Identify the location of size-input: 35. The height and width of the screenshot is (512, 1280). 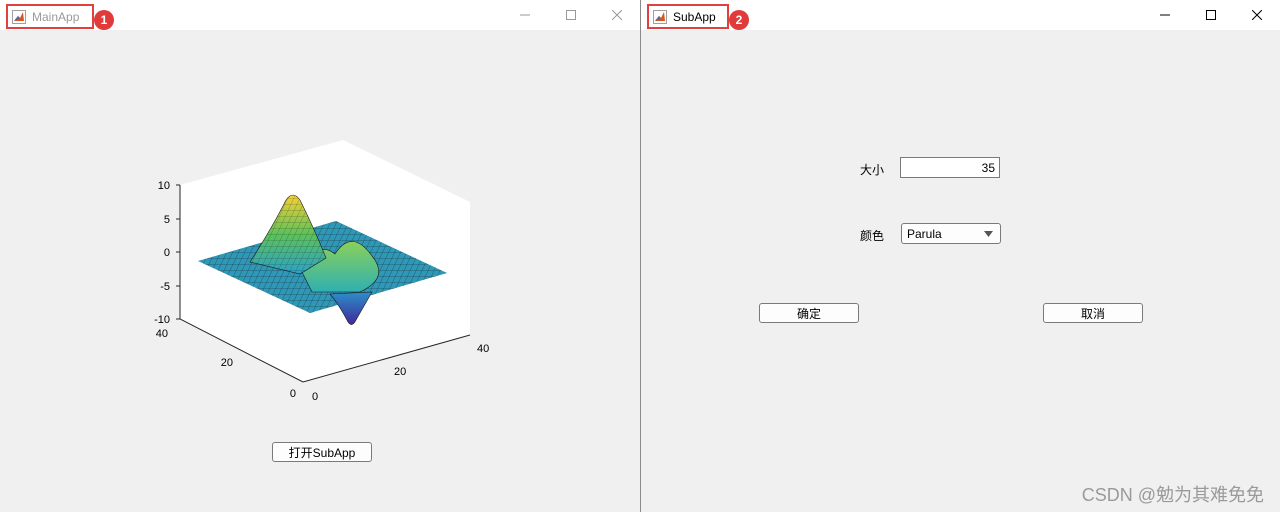
(950, 167).